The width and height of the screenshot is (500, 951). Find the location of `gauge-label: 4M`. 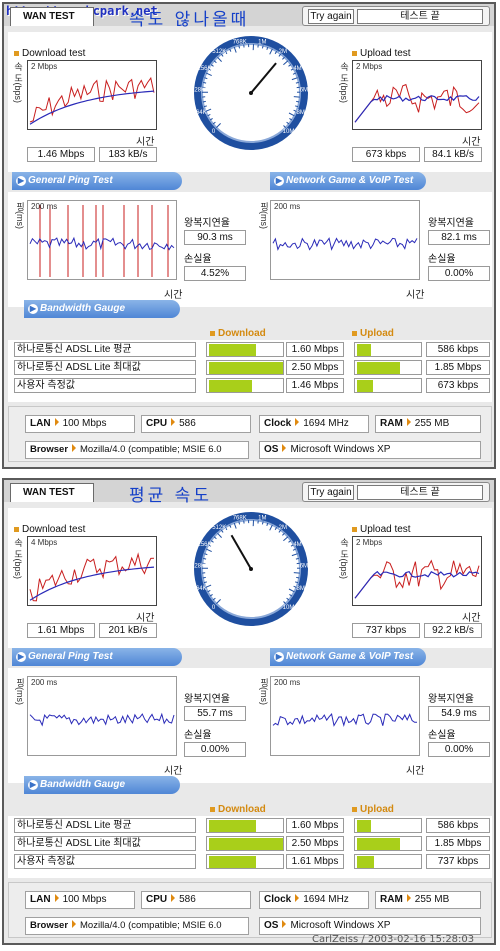

gauge-label: 4M is located at coordinates (297, 69).